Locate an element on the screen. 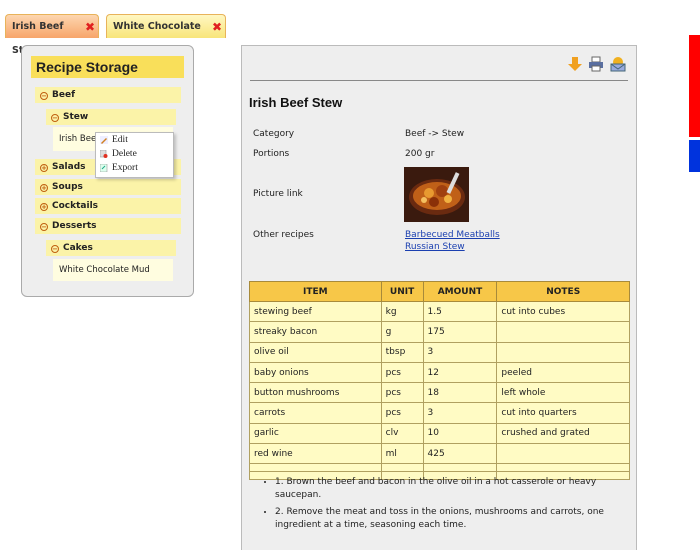  notes-cell: left whole is located at coordinates (563, 393).